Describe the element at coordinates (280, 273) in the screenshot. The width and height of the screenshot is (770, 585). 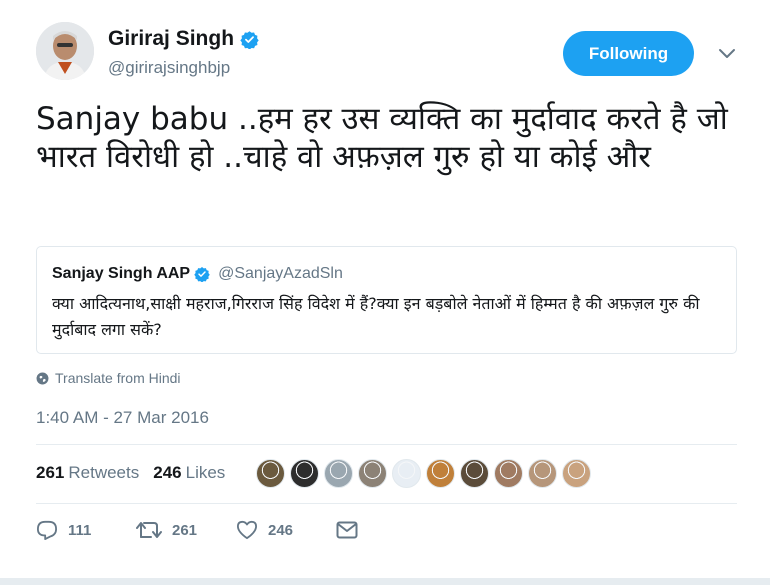
I see `quoted-author-handle: @SanjayAzadSln` at that location.